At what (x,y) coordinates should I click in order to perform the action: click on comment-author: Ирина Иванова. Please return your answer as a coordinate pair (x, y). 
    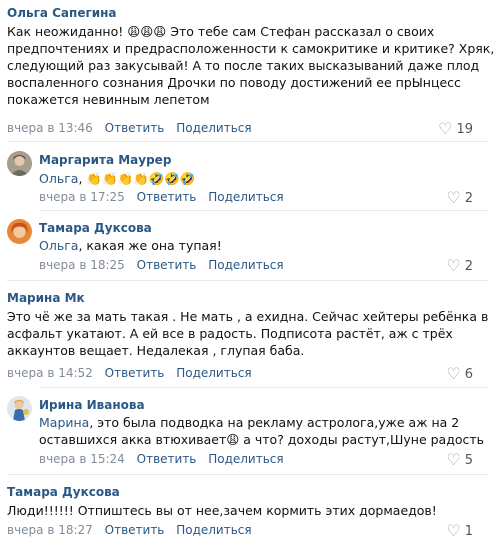
    Looking at the image, I should click on (92, 405).